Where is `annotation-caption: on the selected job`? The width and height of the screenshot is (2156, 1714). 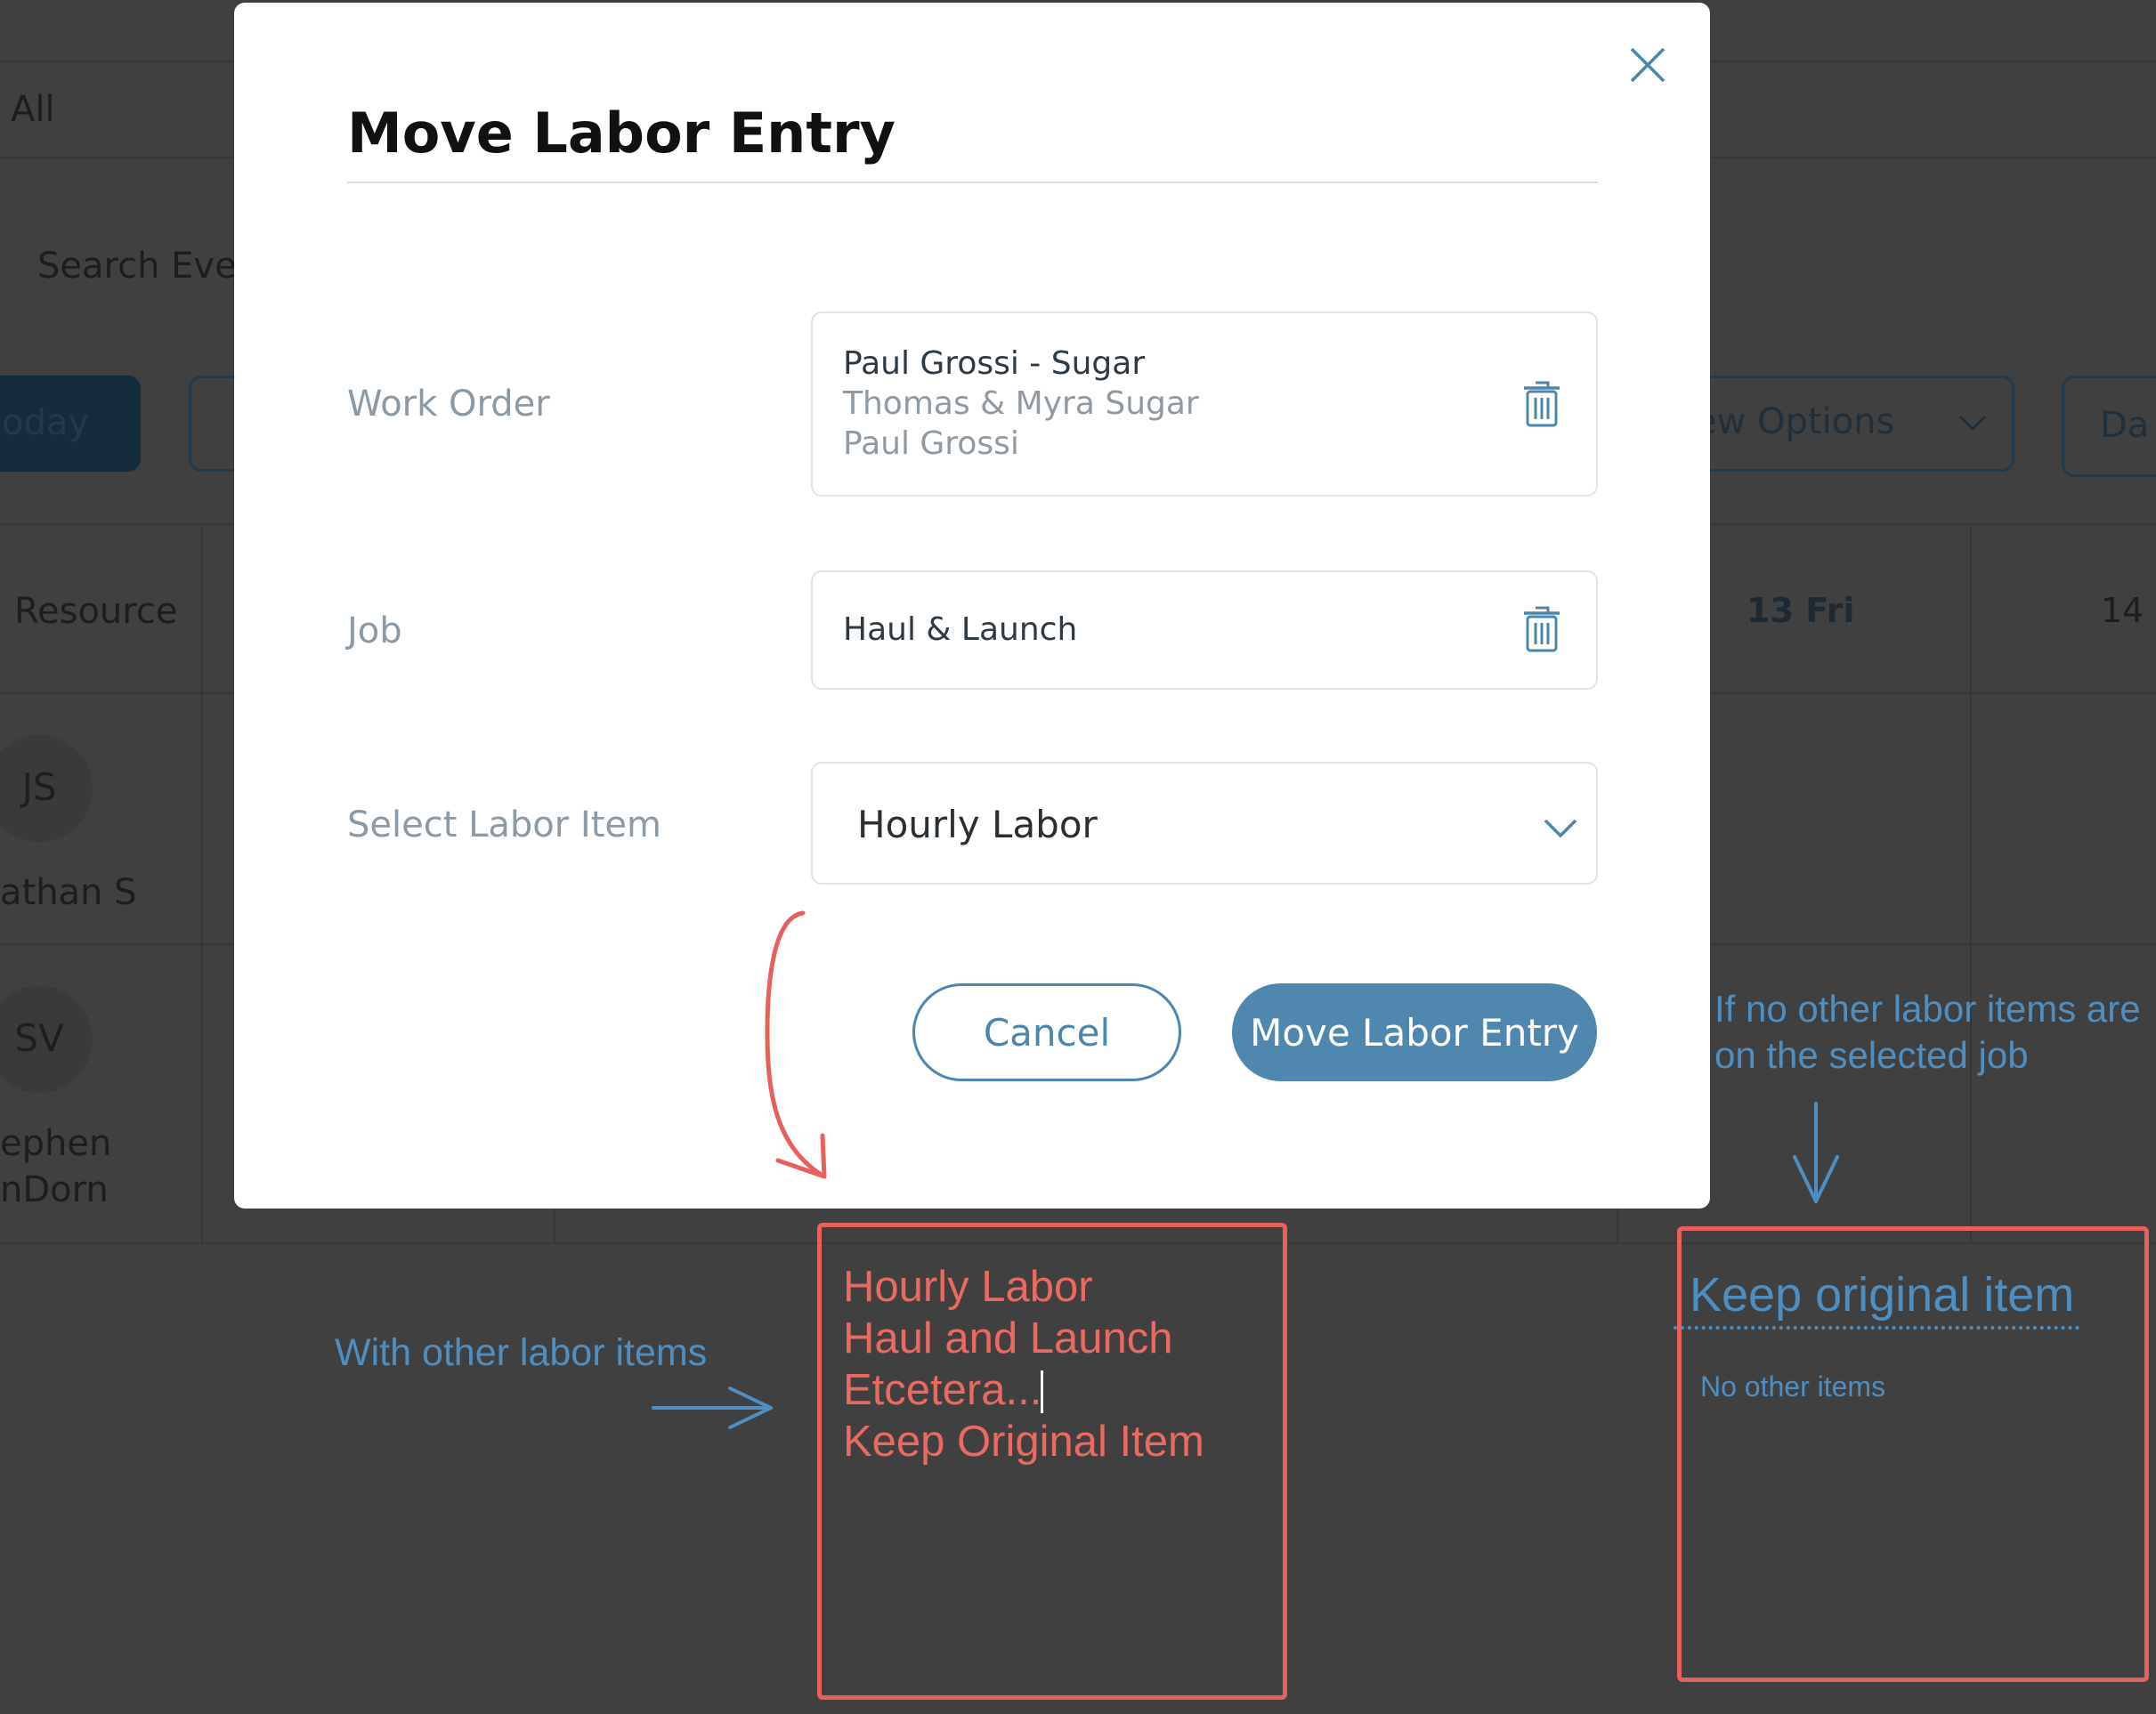
annotation-caption: on the selected job is located at coordinates (1871, 1055).